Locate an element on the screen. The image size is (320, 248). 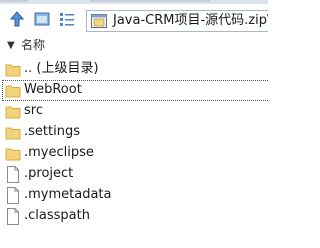
list-view-button is located at coordinates (67, 19).